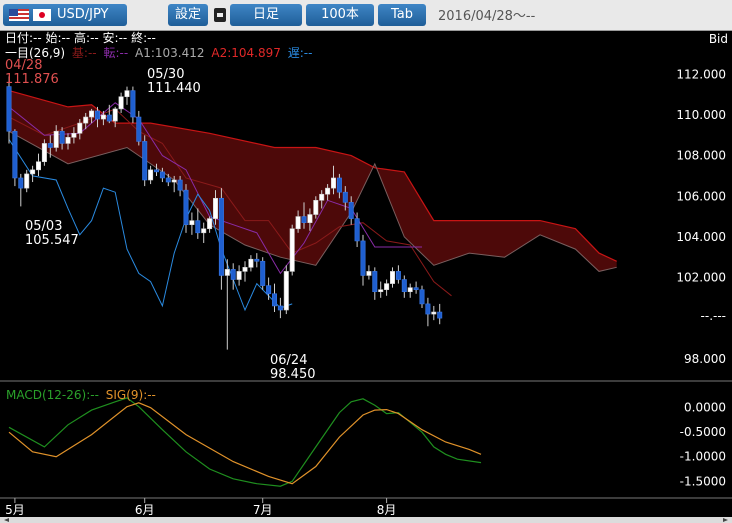  Describe the element at coordinates (84, 53) in the screenshot. I see `base-line-label: 基:--` at that location.